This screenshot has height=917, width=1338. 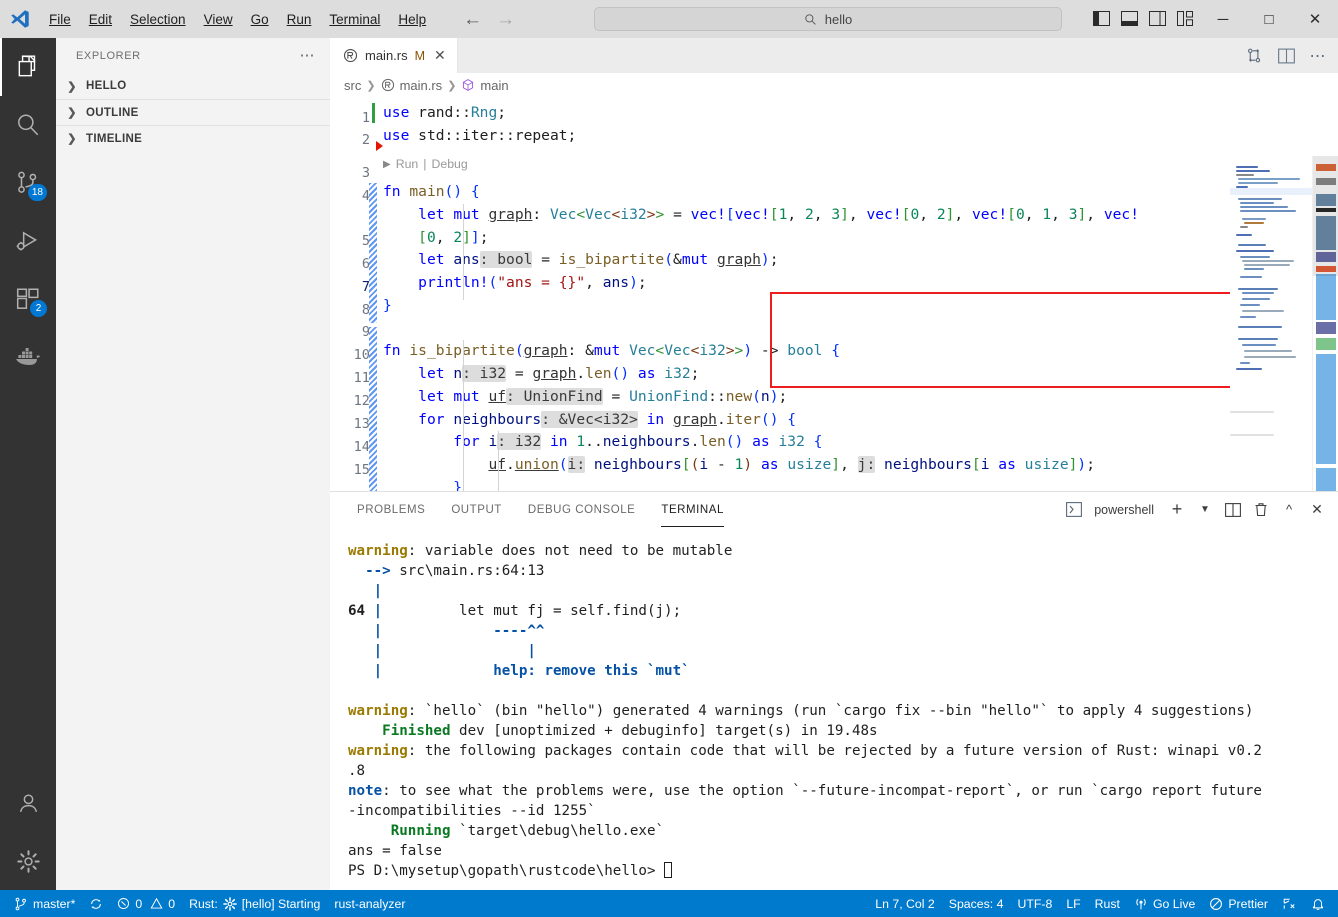 I want to click on close-panel-icon: ✕, so click(x=1317, y=510).